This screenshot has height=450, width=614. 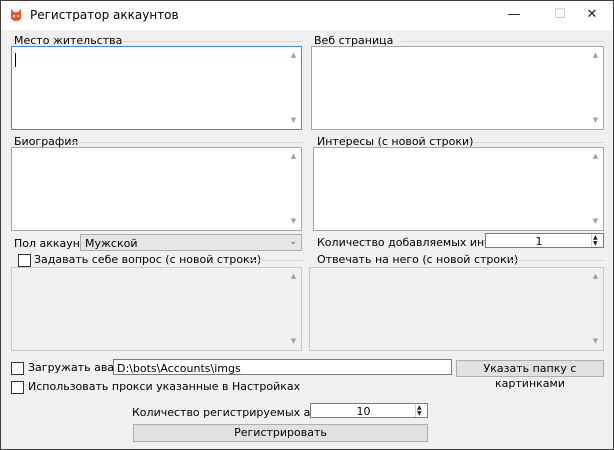 I want to click on window-title: Регистратор аккаунтов, so click(x=104, y=15).